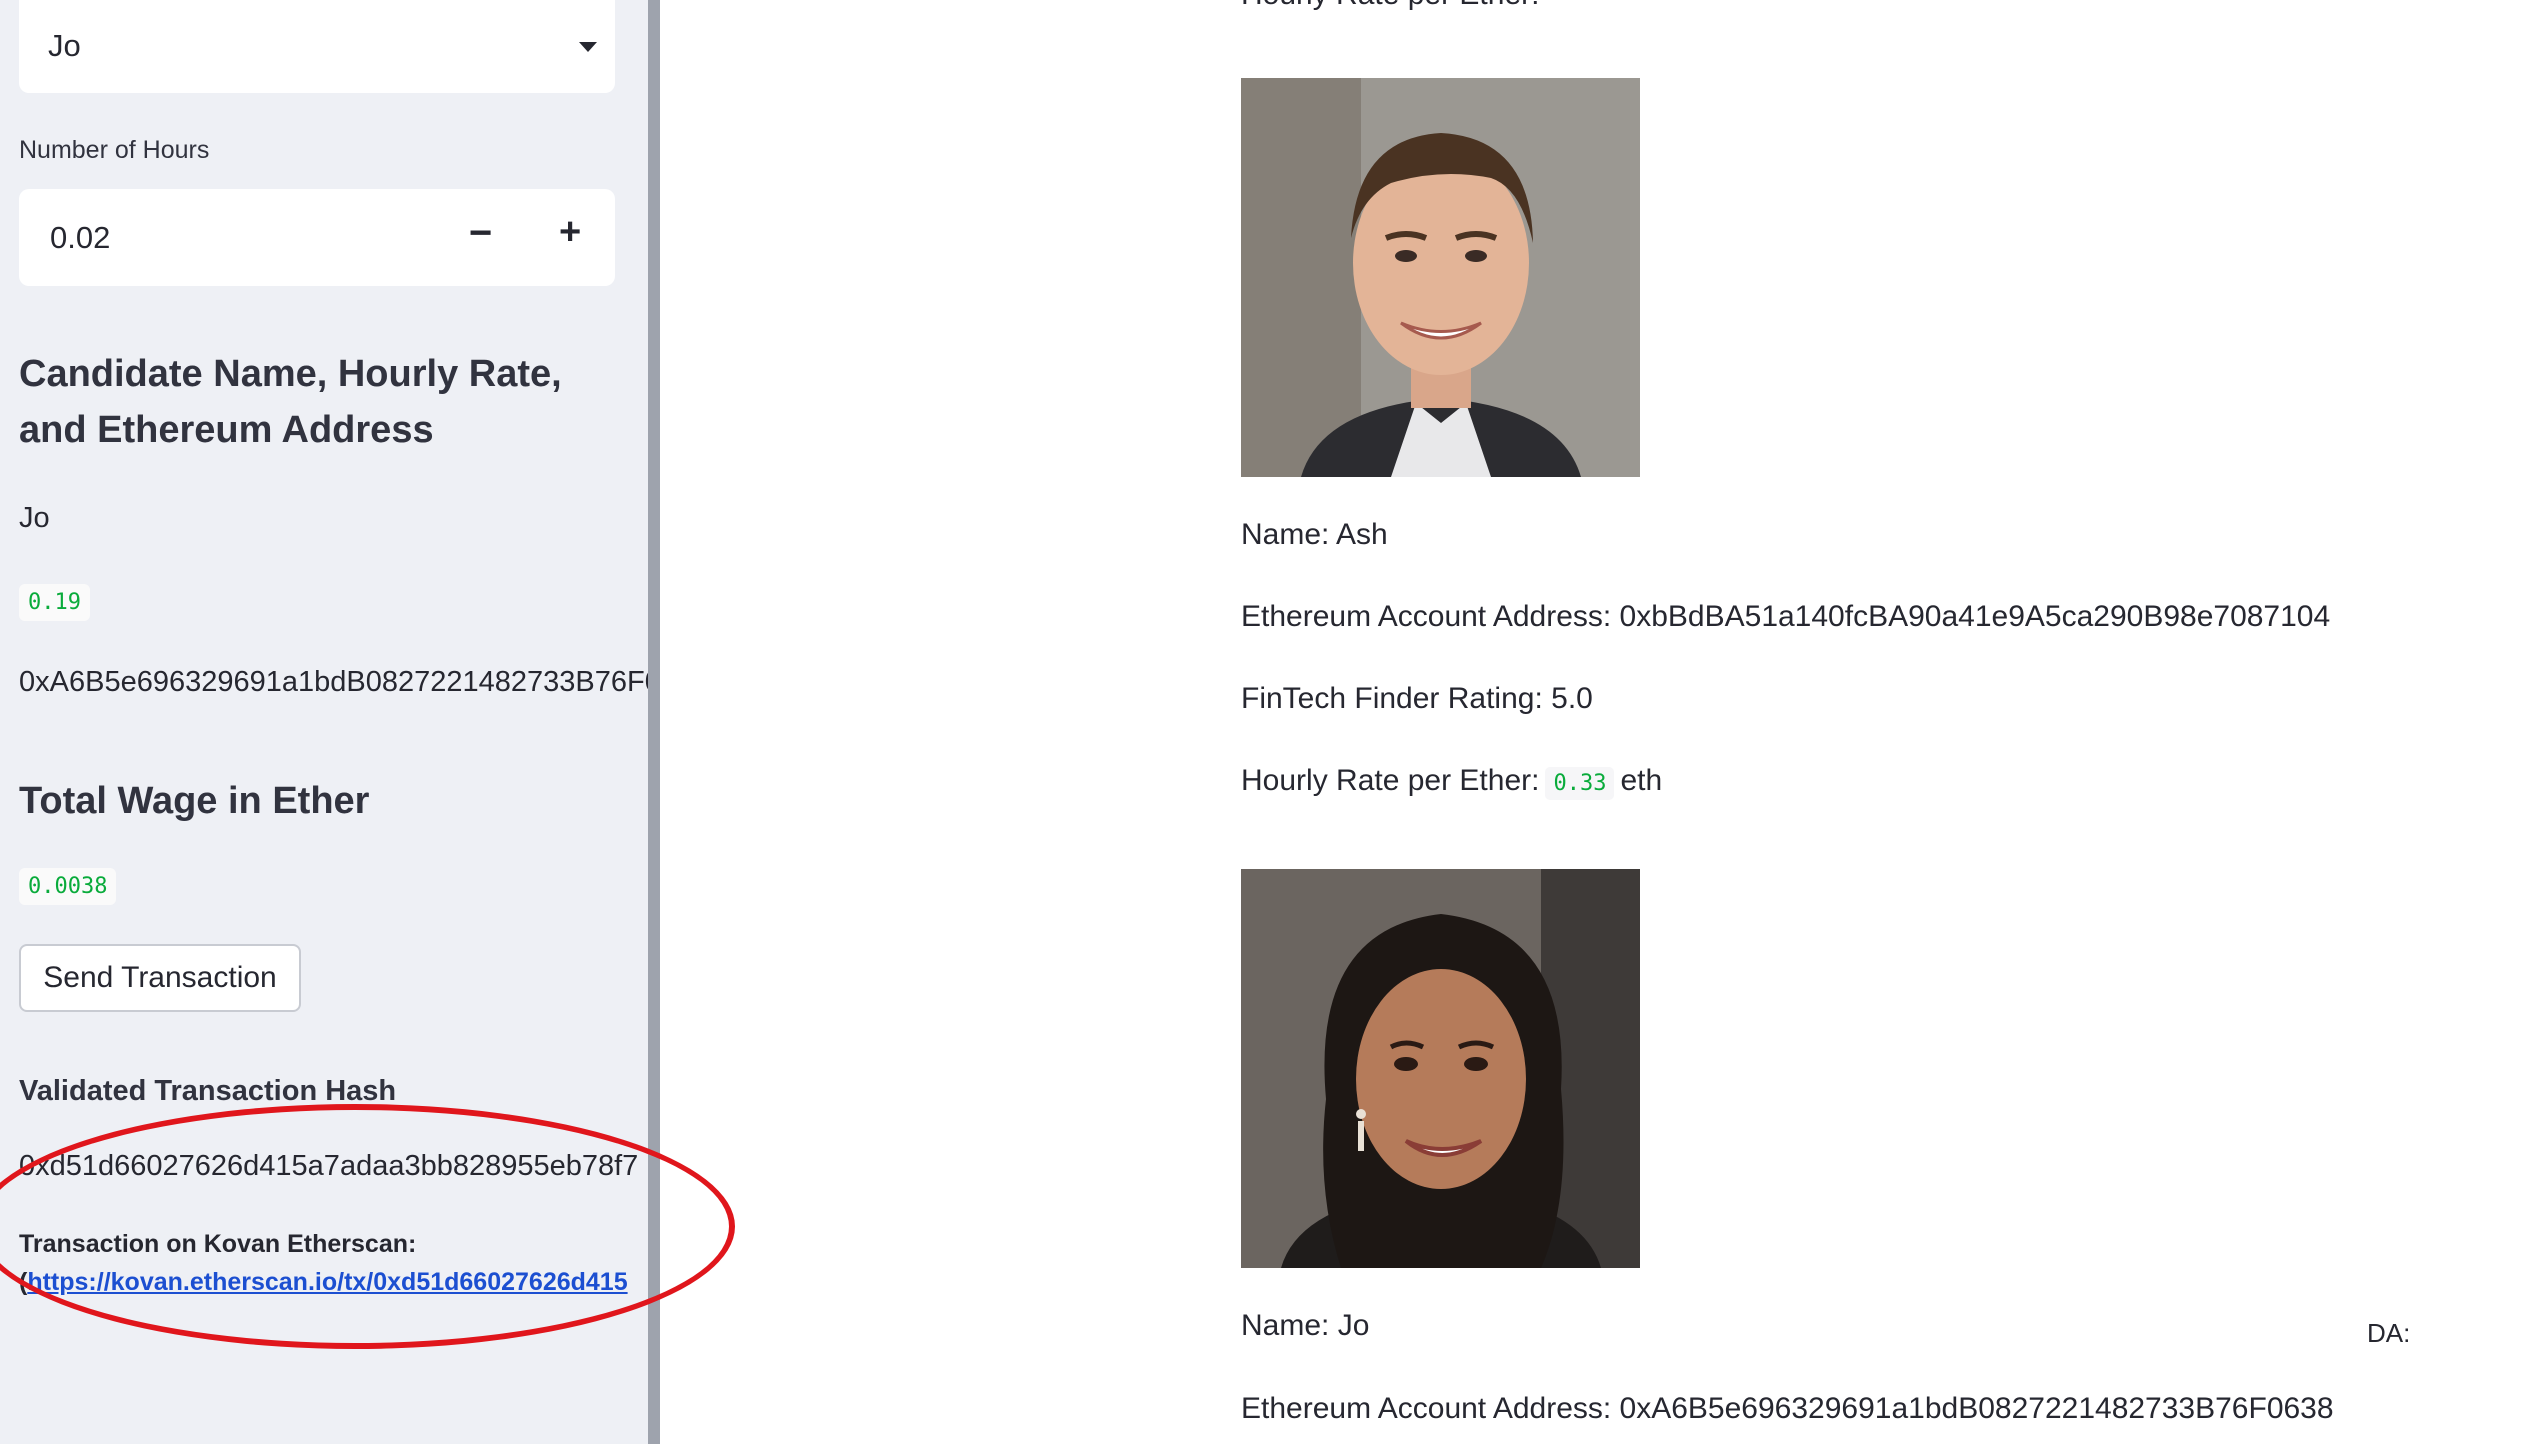 This screenshot has height=1444, width=2539. Describe the element at coordinates (317, 46) in the screenshot. I see `candidate-select: Jo` at that location.